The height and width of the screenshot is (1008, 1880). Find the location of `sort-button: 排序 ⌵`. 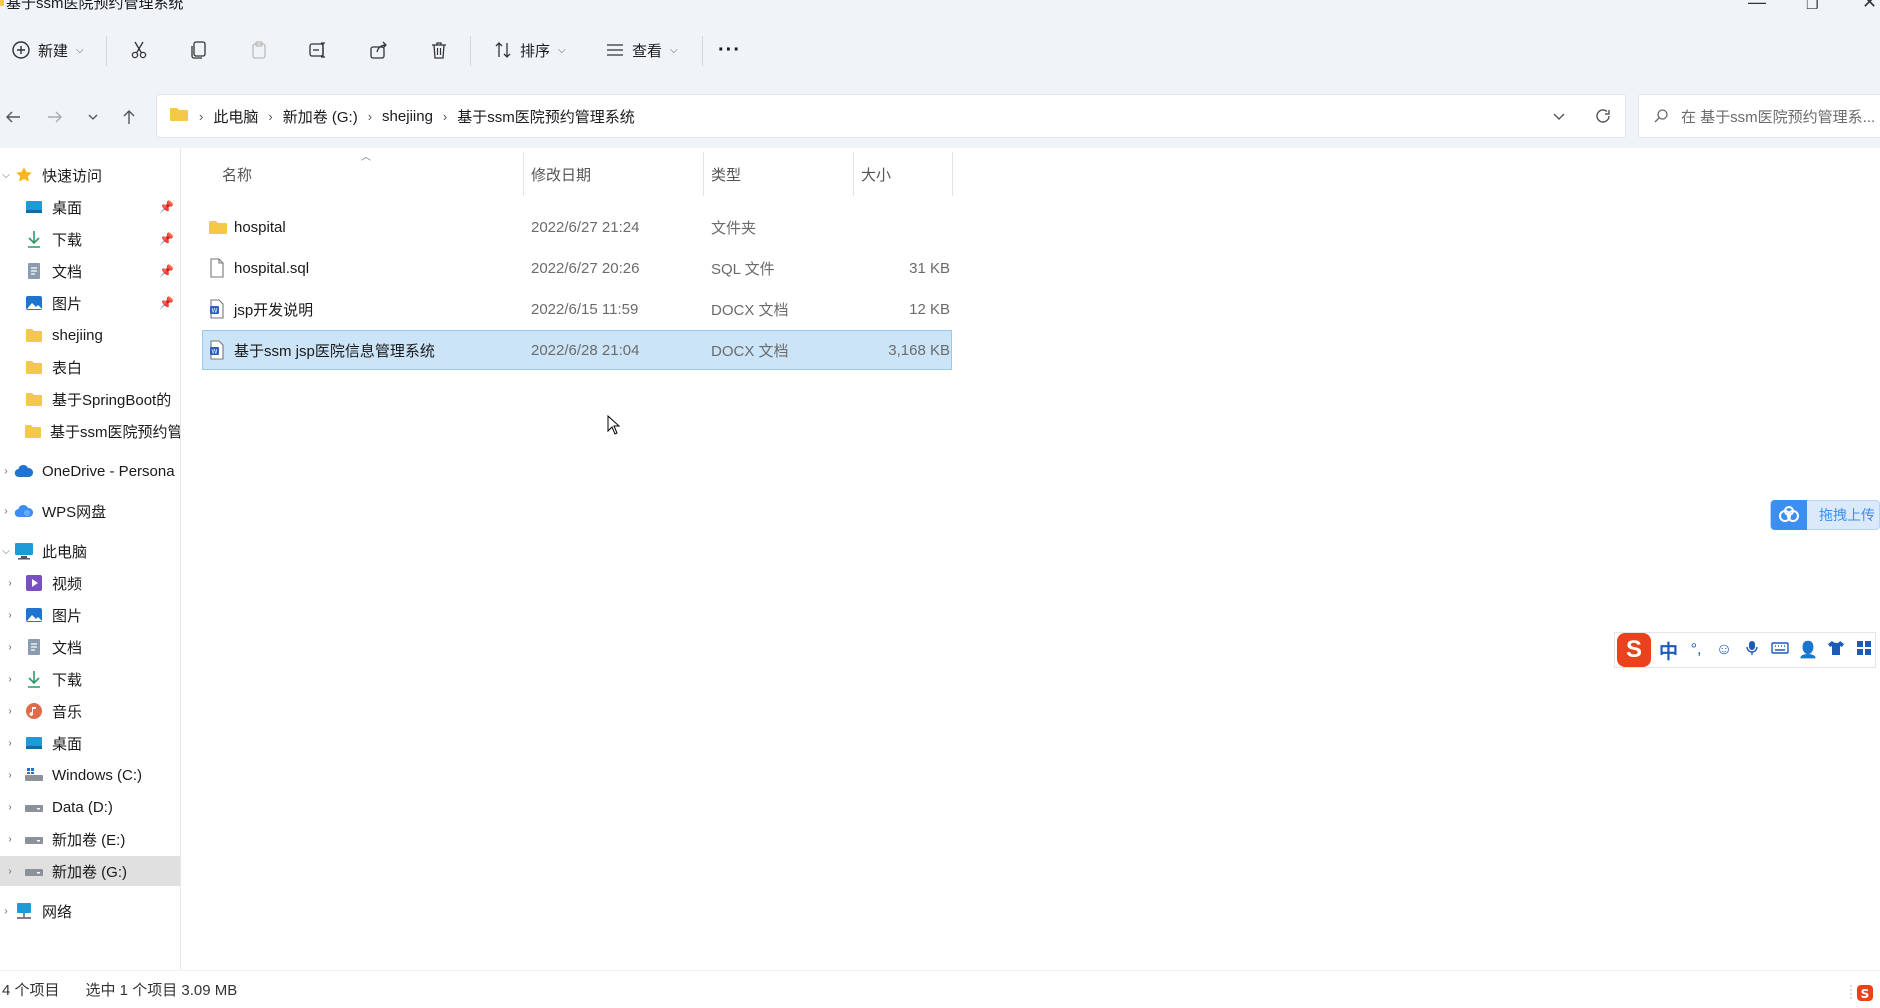

sort-button: 排序 ⌵ is located at coordinates (529, 50).